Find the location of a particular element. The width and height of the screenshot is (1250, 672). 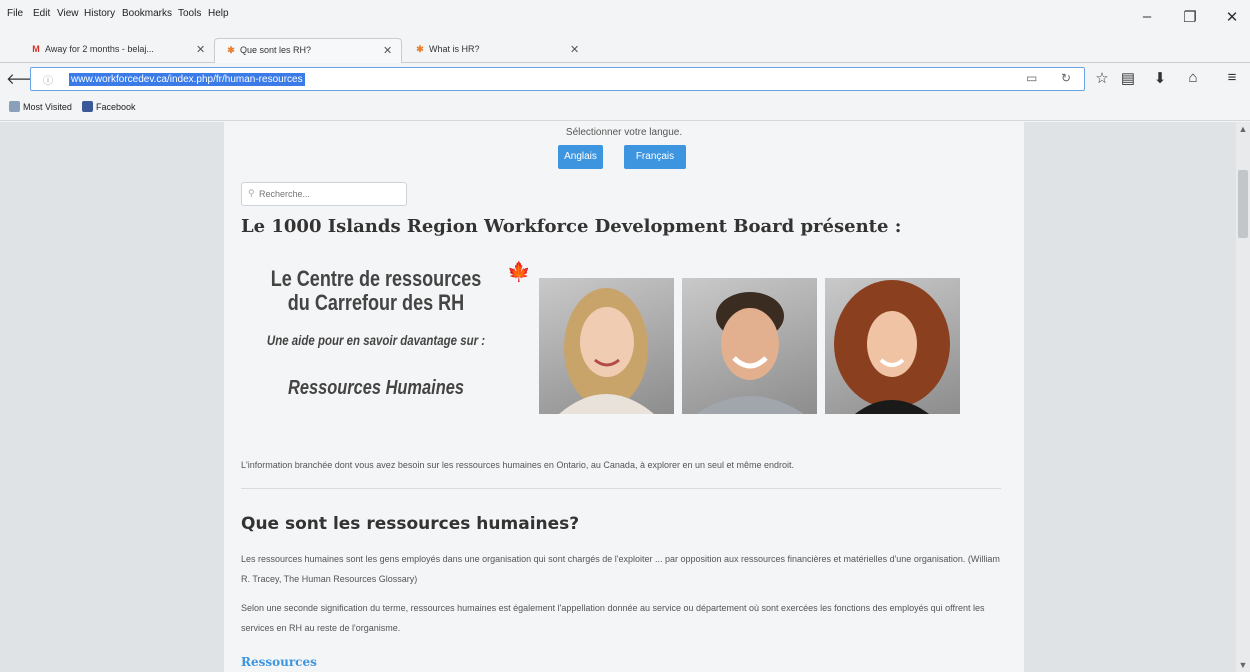

bookmark-facebook: Facebook is located at coordinates (109, 106).